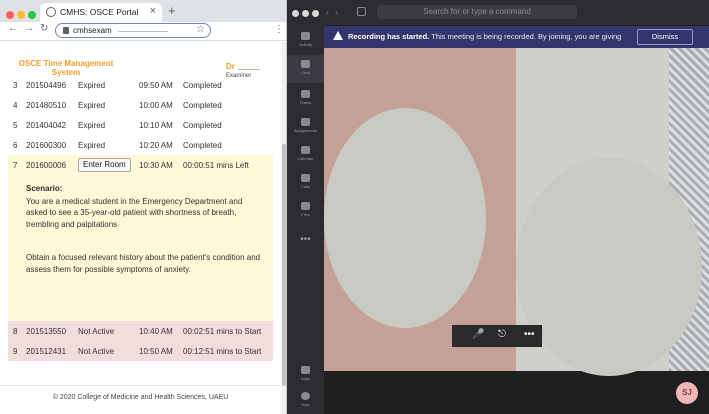  I want to click on command-search-bar: Search for or type a command, so click(477, 12).